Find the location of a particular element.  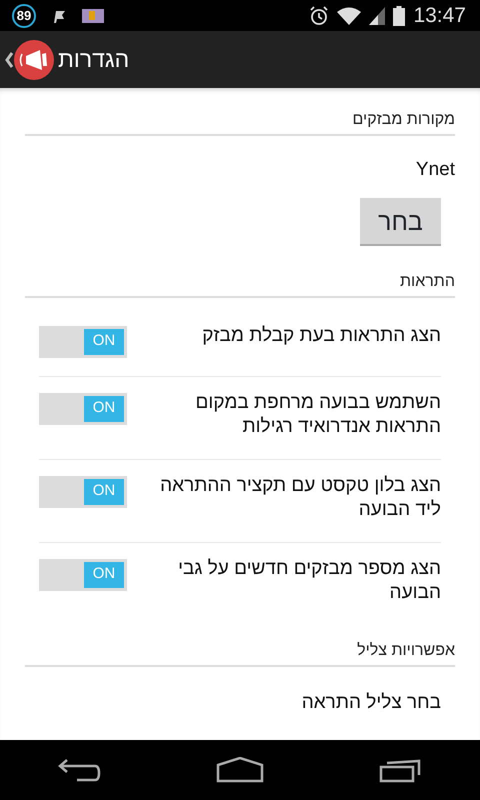

alarm-icon is located at coordinates (319, 16).